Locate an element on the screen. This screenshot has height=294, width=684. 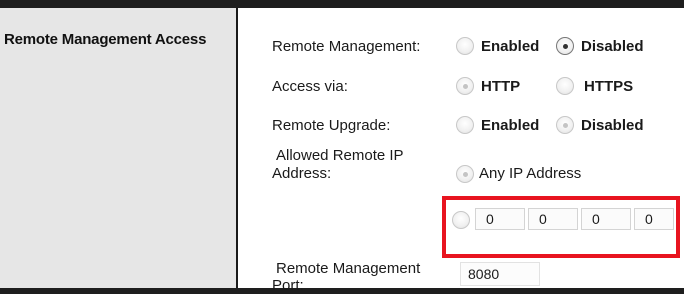
allowed-ip-label-line1: Allowed Remote IP is located at coordinates (340, 155).